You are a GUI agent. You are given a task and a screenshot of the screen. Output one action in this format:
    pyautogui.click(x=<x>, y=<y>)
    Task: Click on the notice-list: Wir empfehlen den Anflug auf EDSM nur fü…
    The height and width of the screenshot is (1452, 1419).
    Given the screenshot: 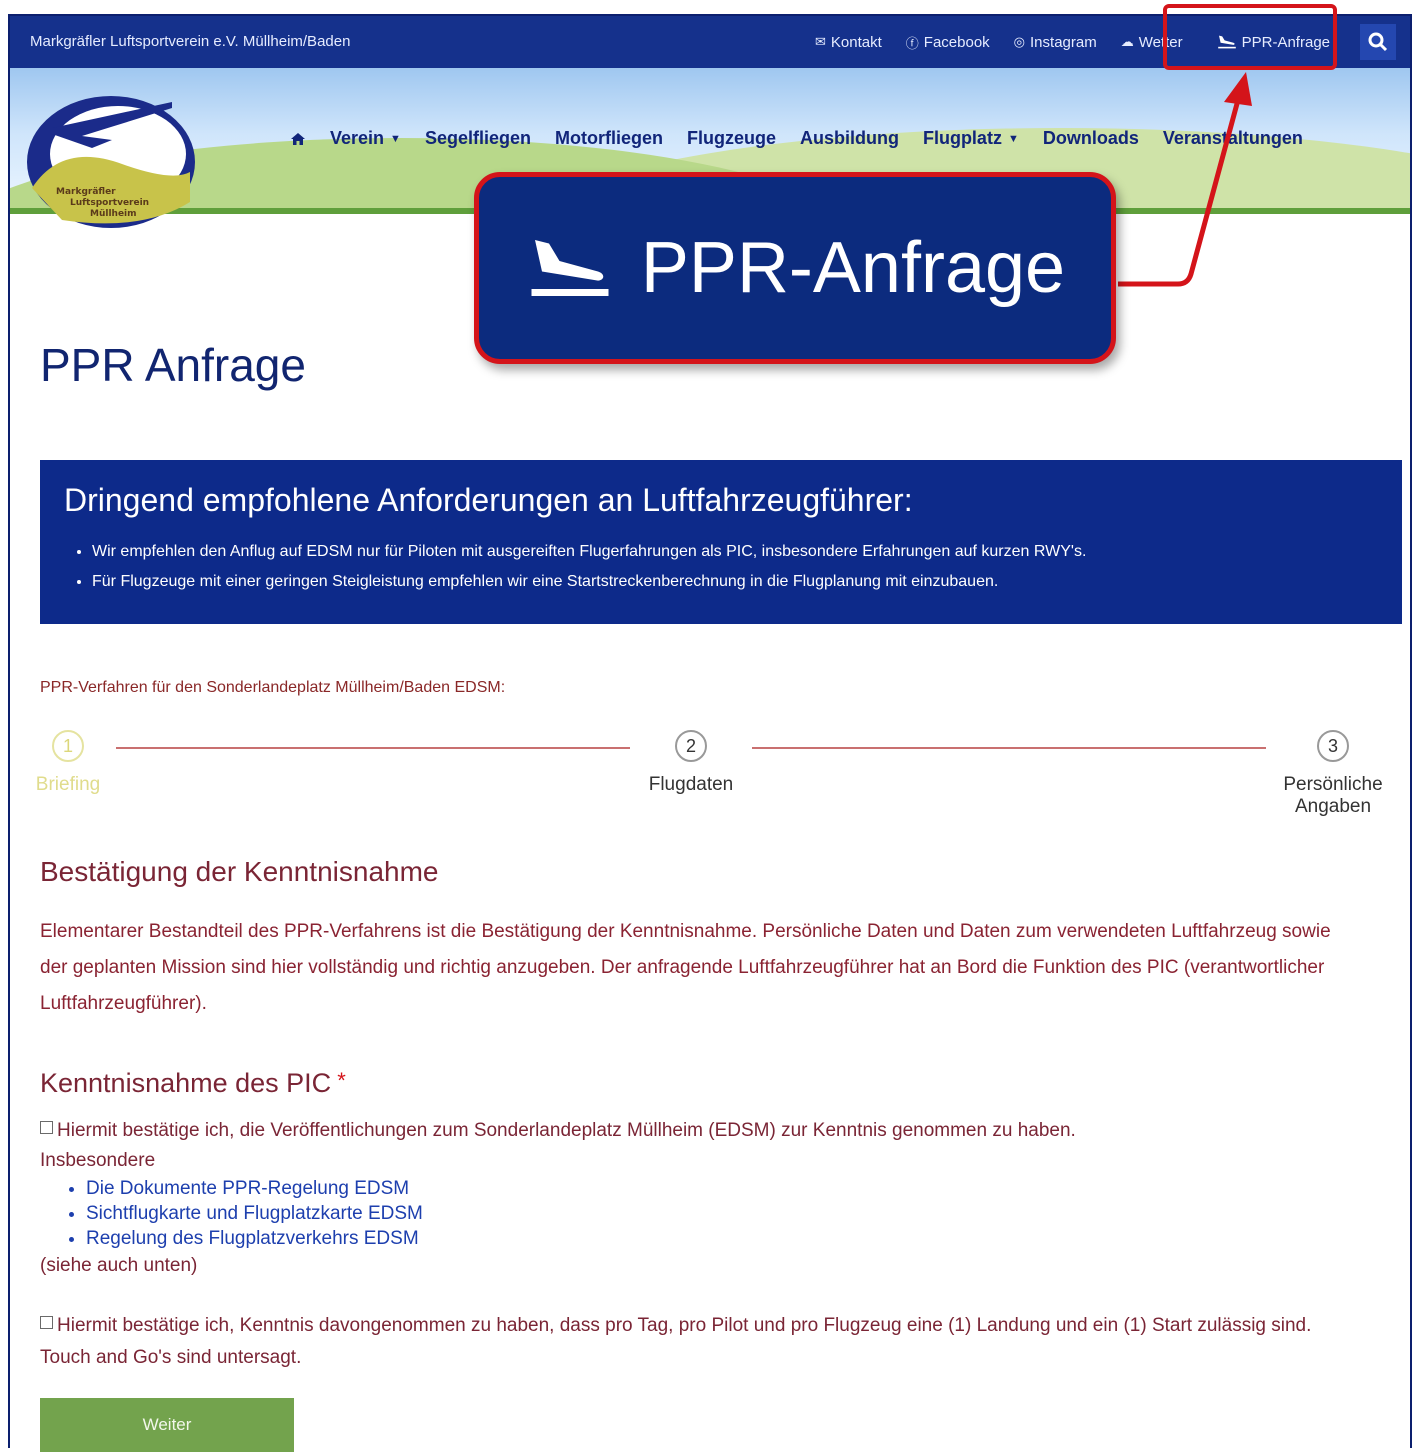 What is the action you would take?
    pyautogui.click(x=735, y=567)
    